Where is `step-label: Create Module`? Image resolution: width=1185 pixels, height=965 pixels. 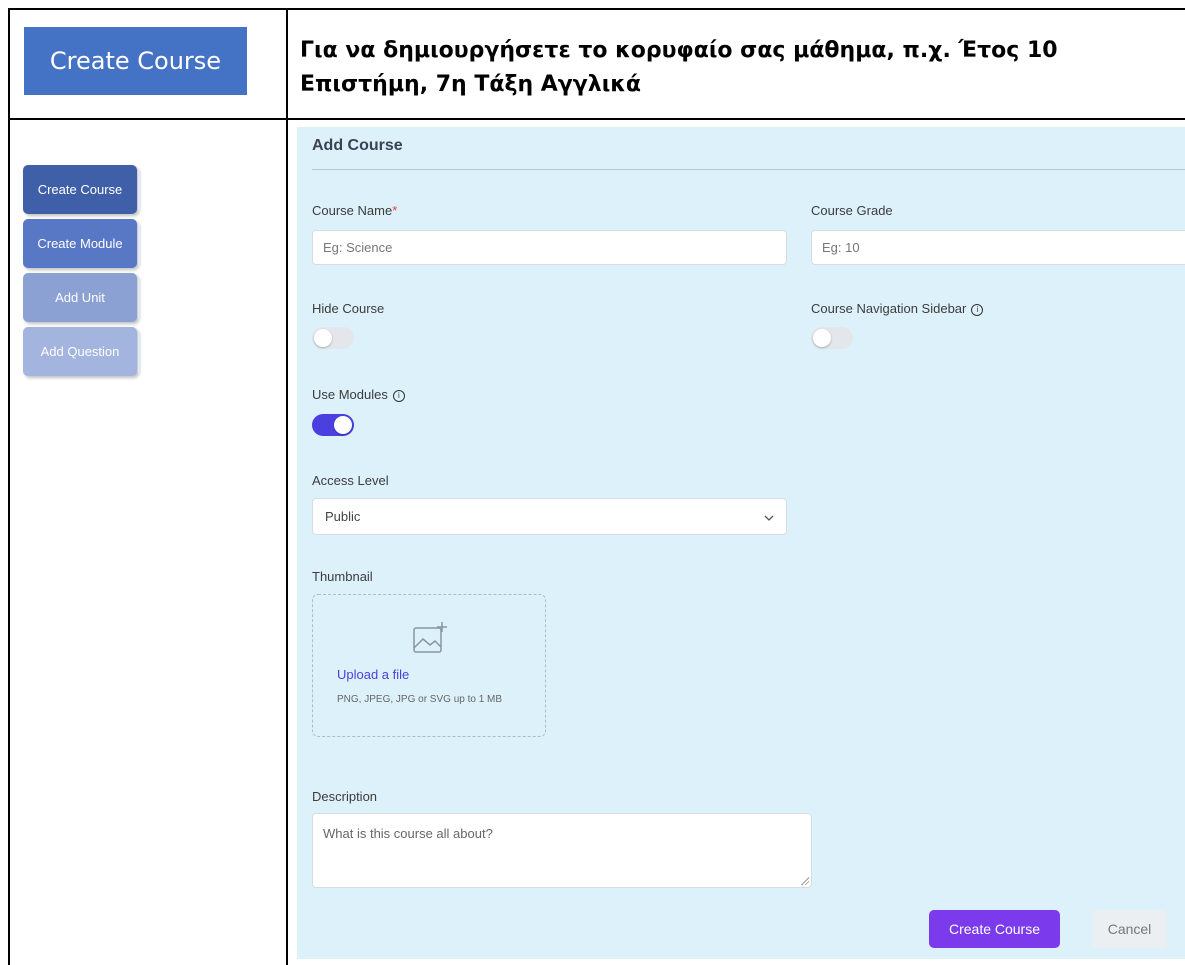 step-label: Create Module is located at coordinates (80, 243).